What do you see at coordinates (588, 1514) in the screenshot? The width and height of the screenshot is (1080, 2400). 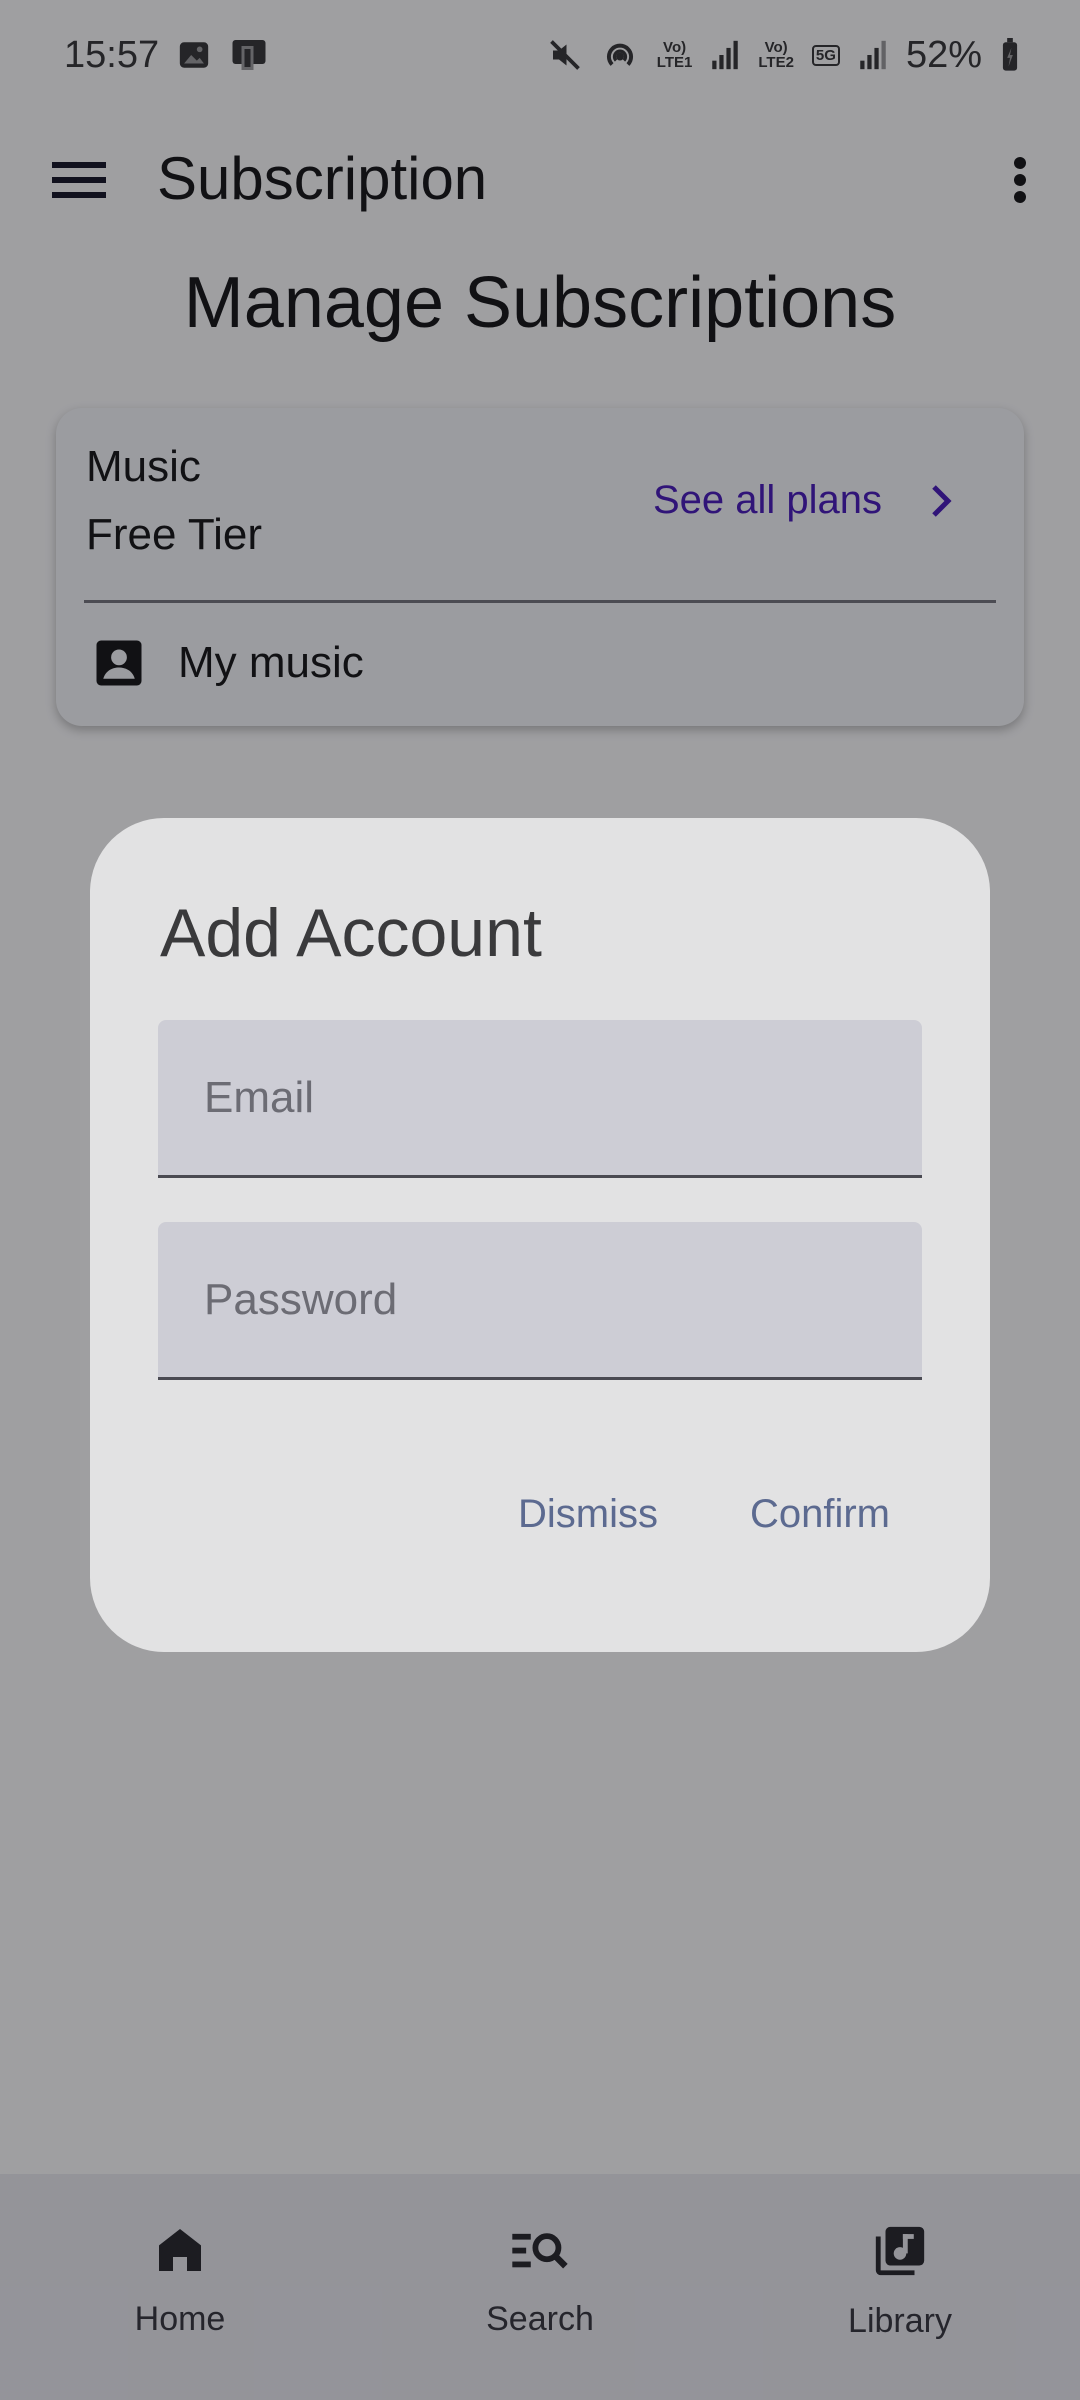 I see `dismiss-button: Dismiss` at bounding box center [588, 1514].